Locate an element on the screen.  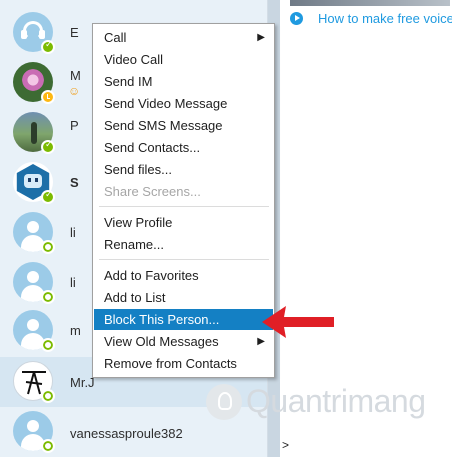
contact-name: P is located at coordinates (74, 125).